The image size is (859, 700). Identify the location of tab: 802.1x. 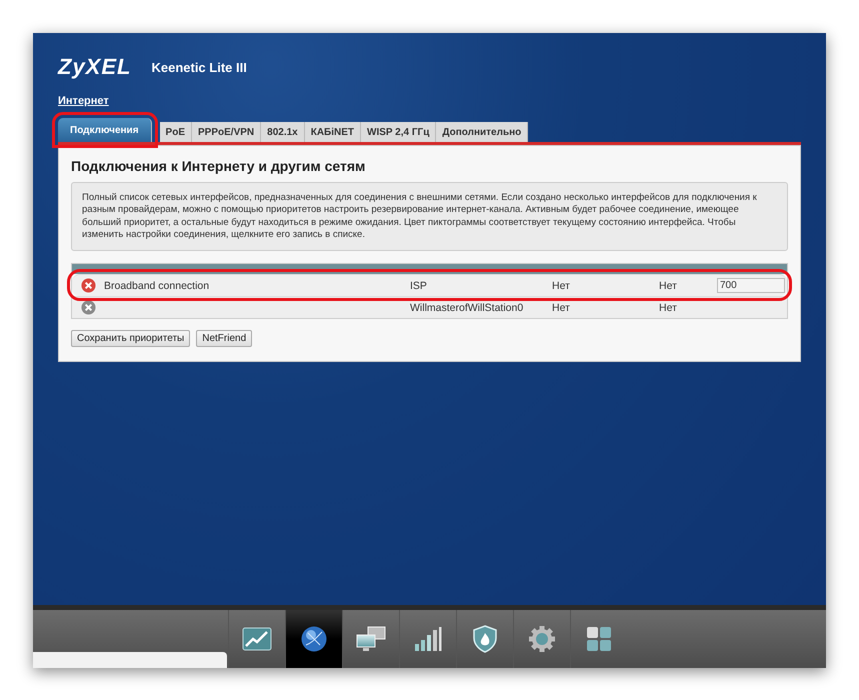
(283, 132).